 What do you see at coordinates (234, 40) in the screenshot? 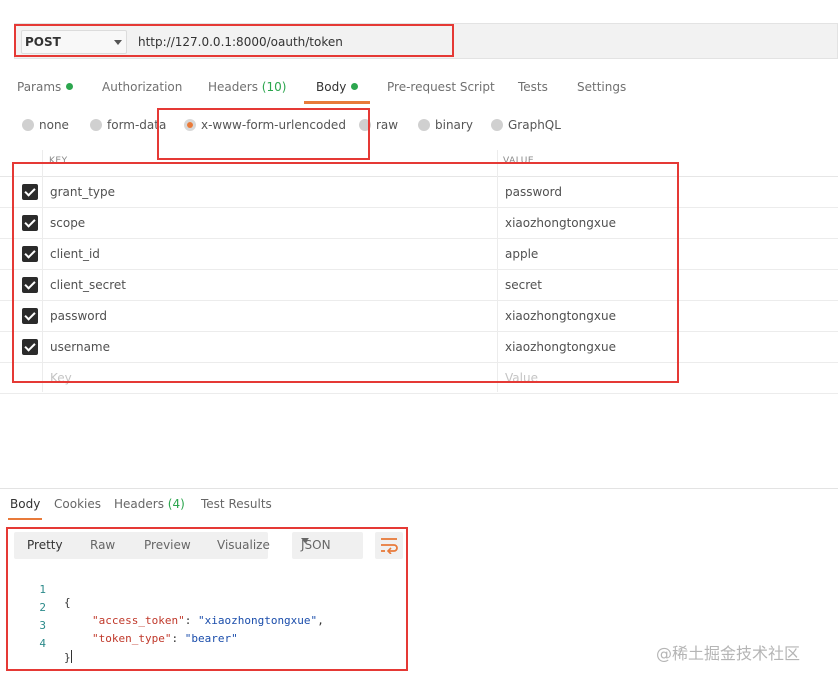
I see `annotation-box-url` at bounding box center [234, 40].